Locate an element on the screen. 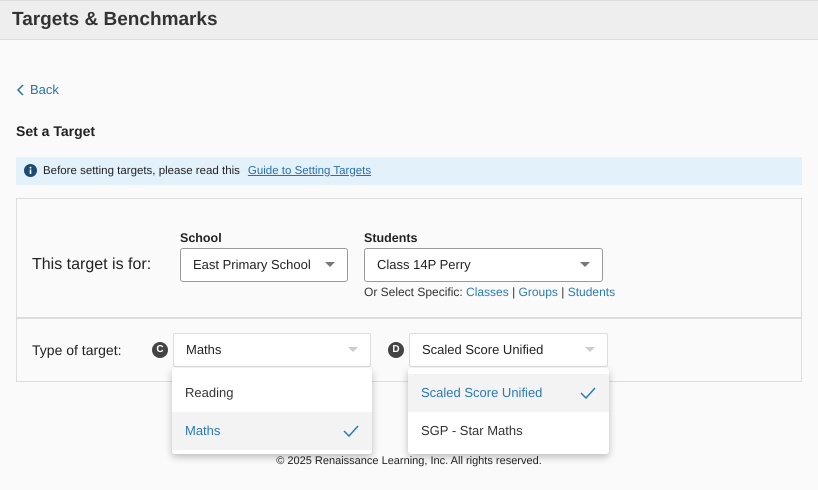 This screenshot has width=818, height=490. school-label: School is located at coordinates (201, 237).